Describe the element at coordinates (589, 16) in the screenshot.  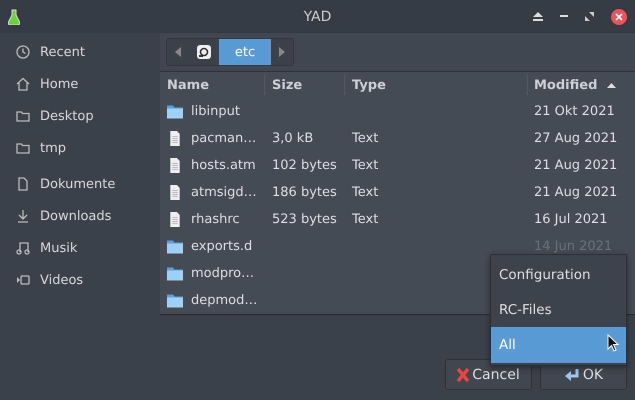
I see `maximize-icon` at that location.